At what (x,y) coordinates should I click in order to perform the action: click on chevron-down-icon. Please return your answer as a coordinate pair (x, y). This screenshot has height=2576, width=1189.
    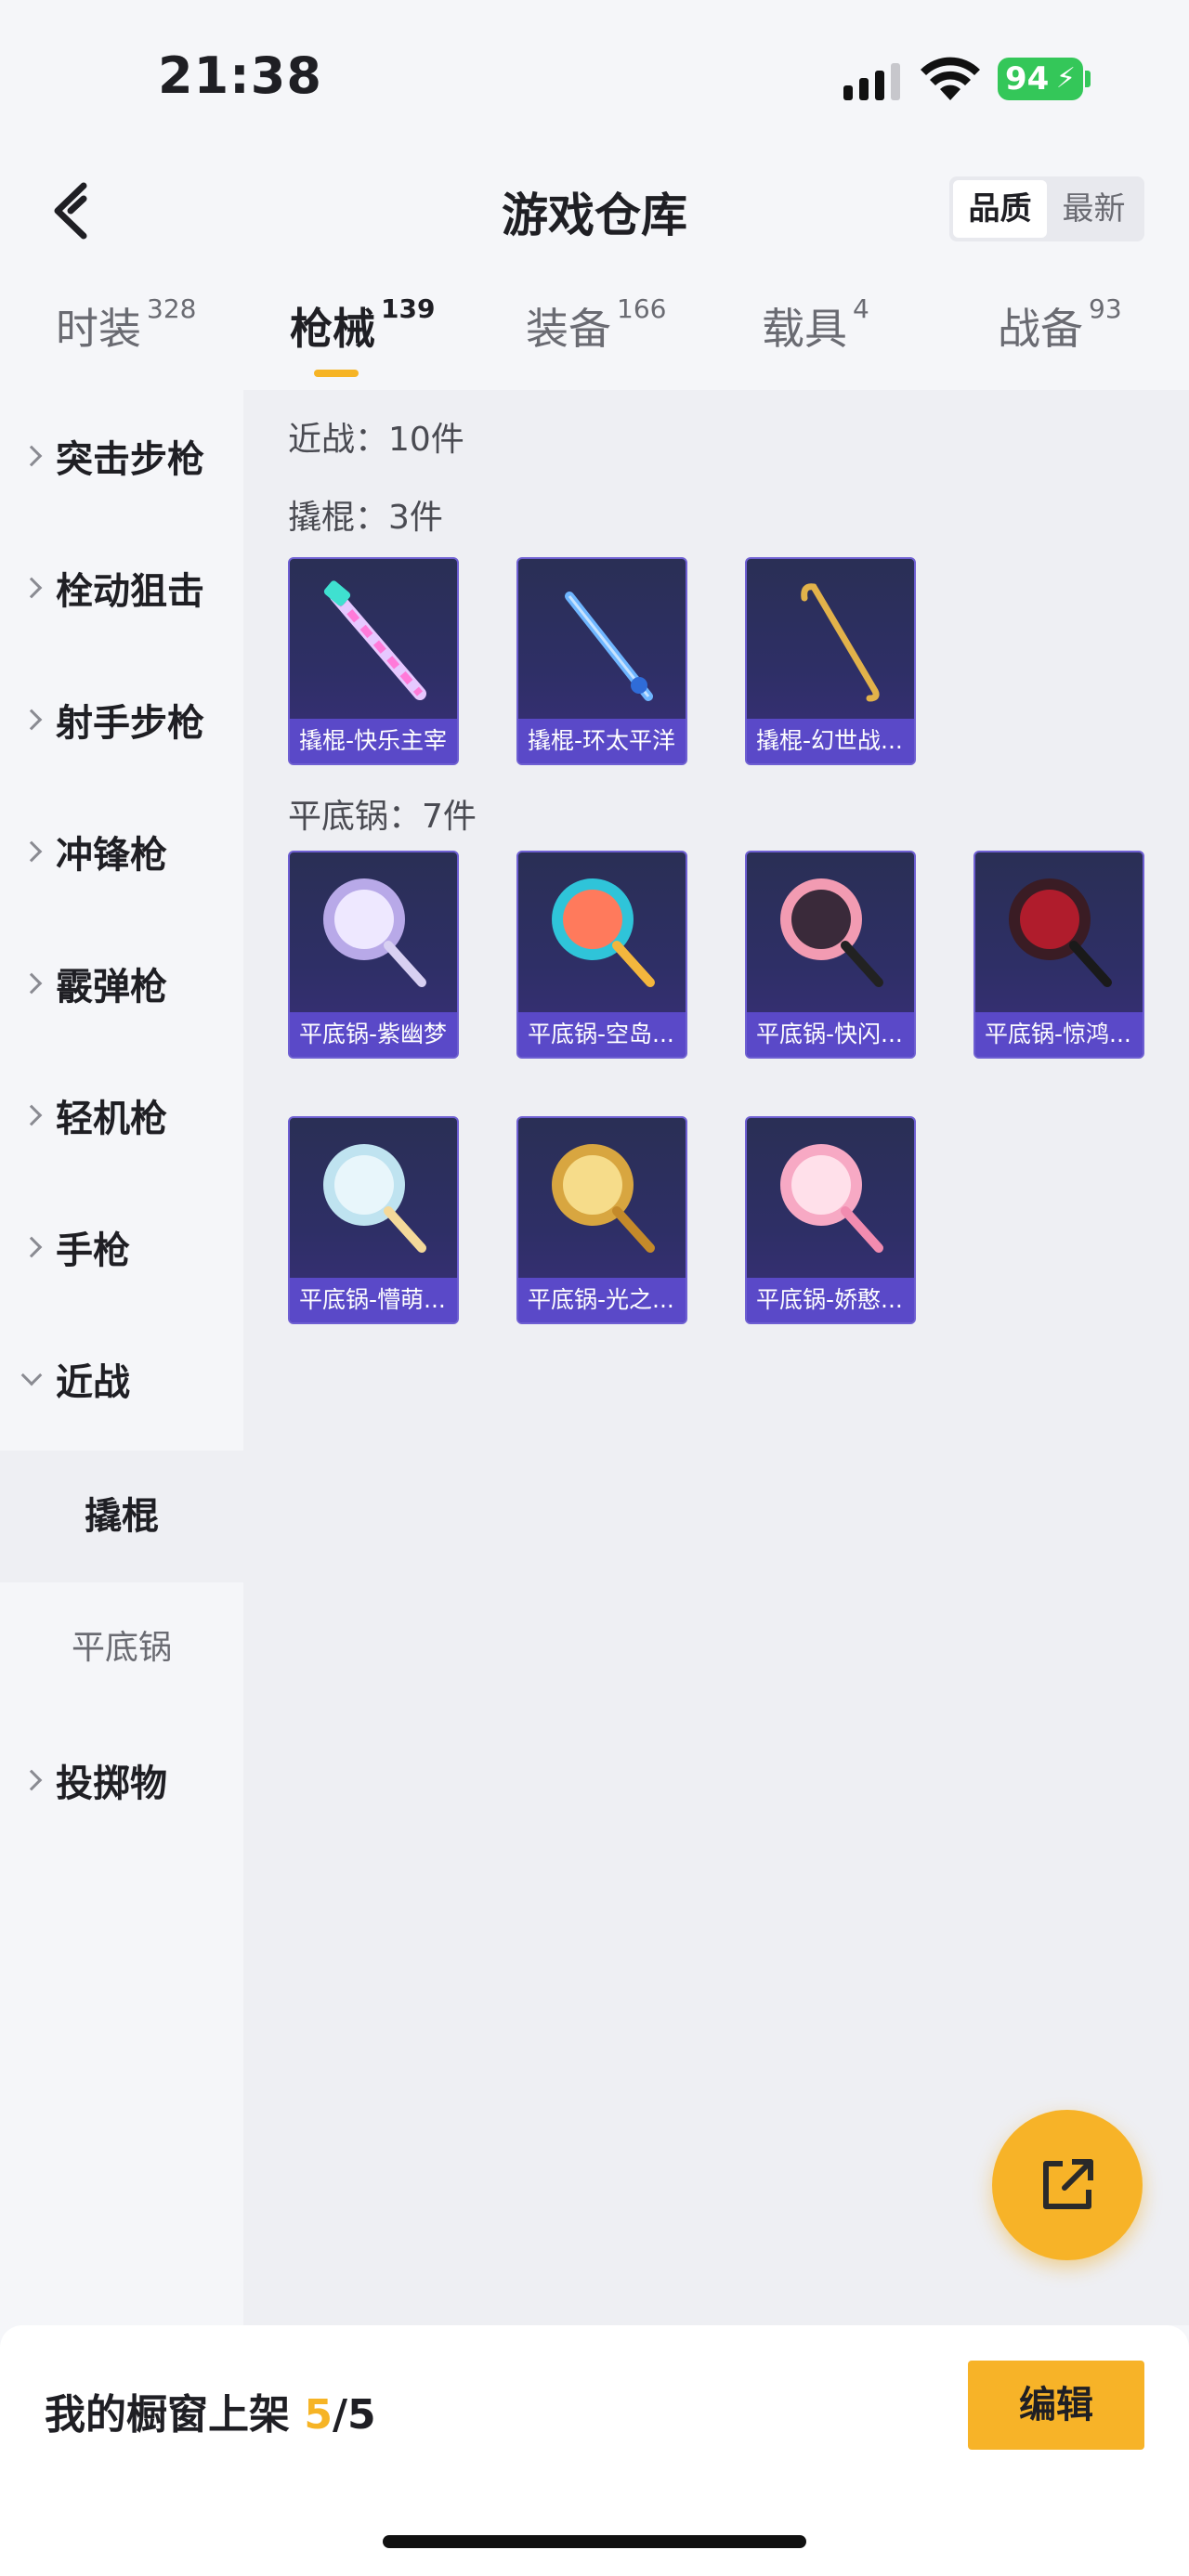
    Looking at the image, I should click on (32, 1375).